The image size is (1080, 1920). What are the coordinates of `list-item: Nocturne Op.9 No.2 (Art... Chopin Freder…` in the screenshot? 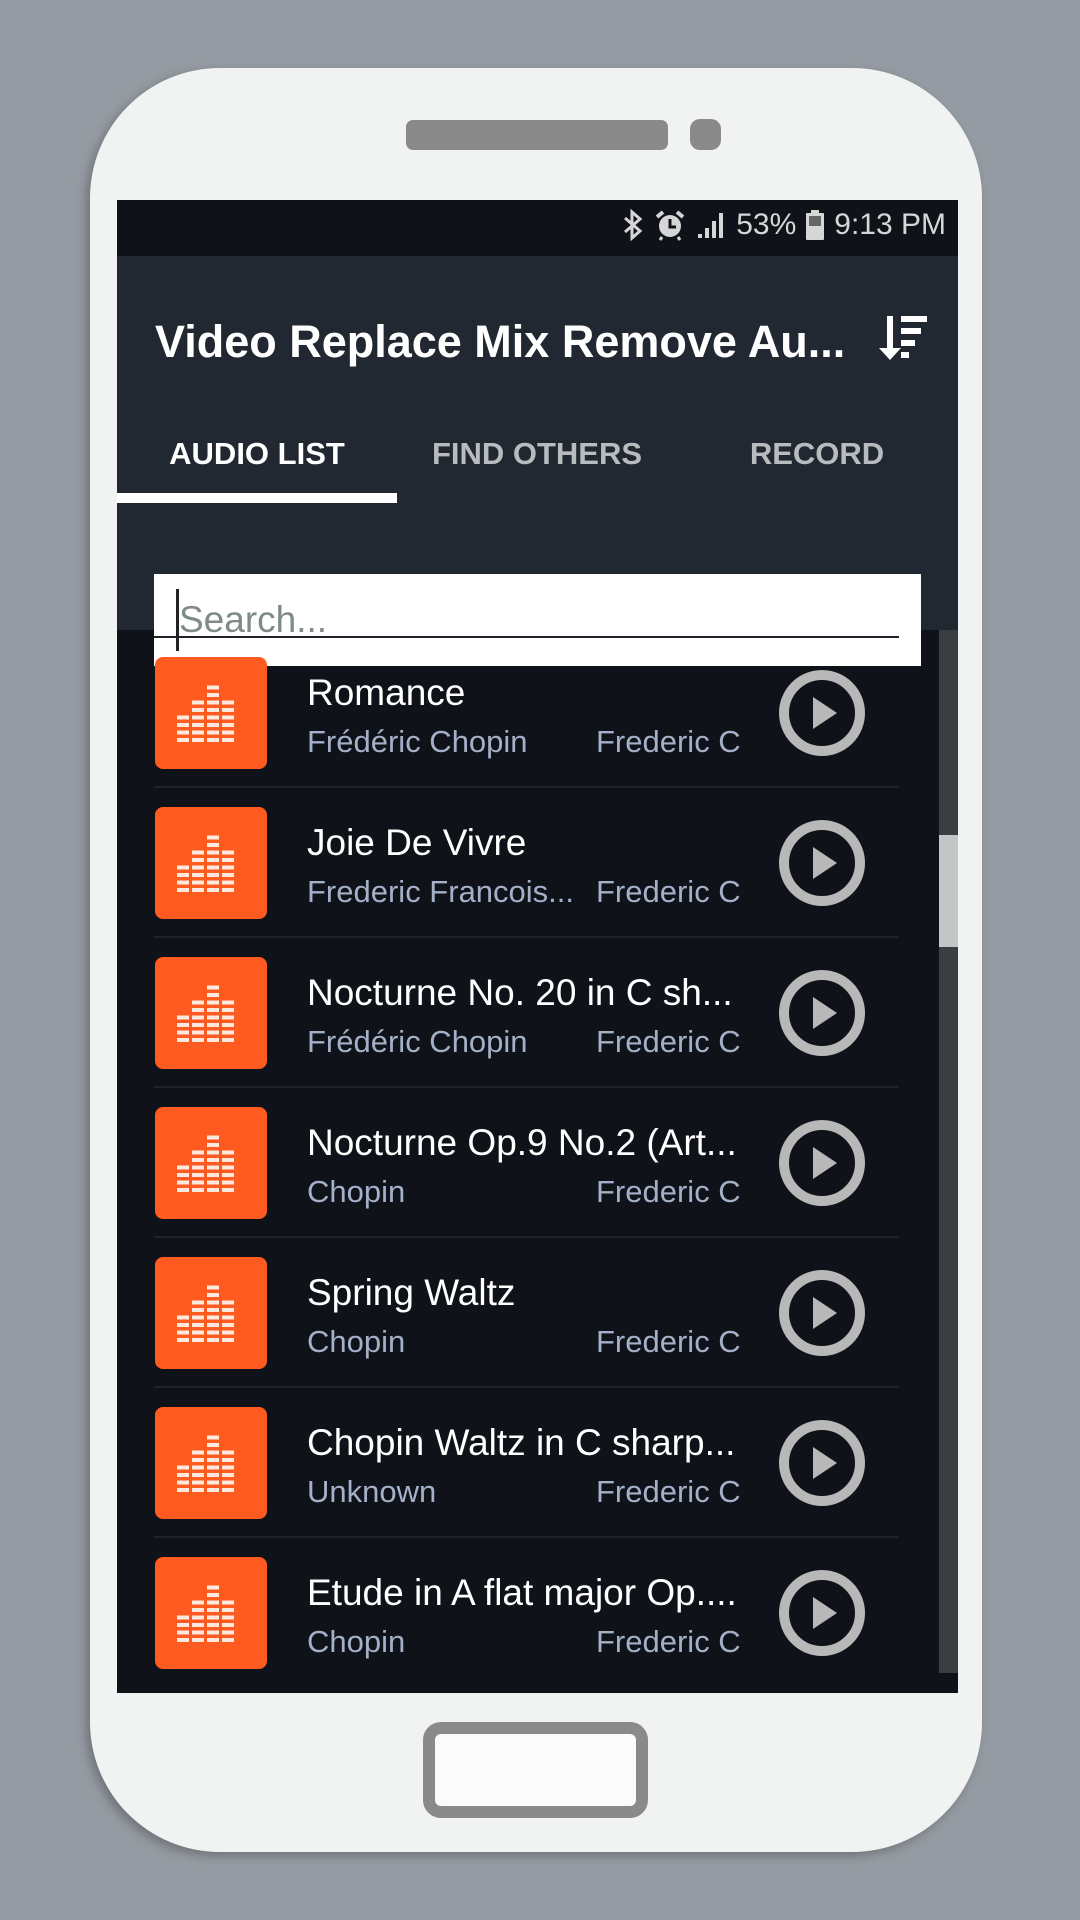 It's located at (526, 1162).